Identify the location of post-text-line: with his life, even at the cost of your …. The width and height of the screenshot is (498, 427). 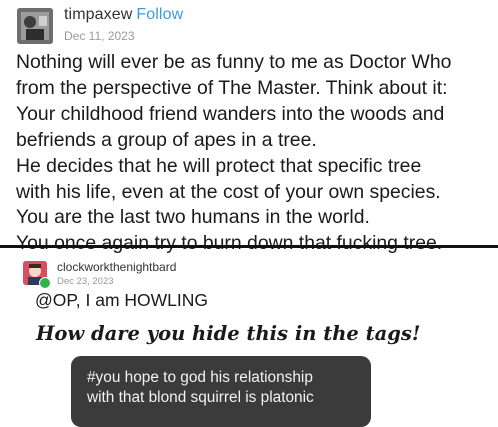
(228, 191).